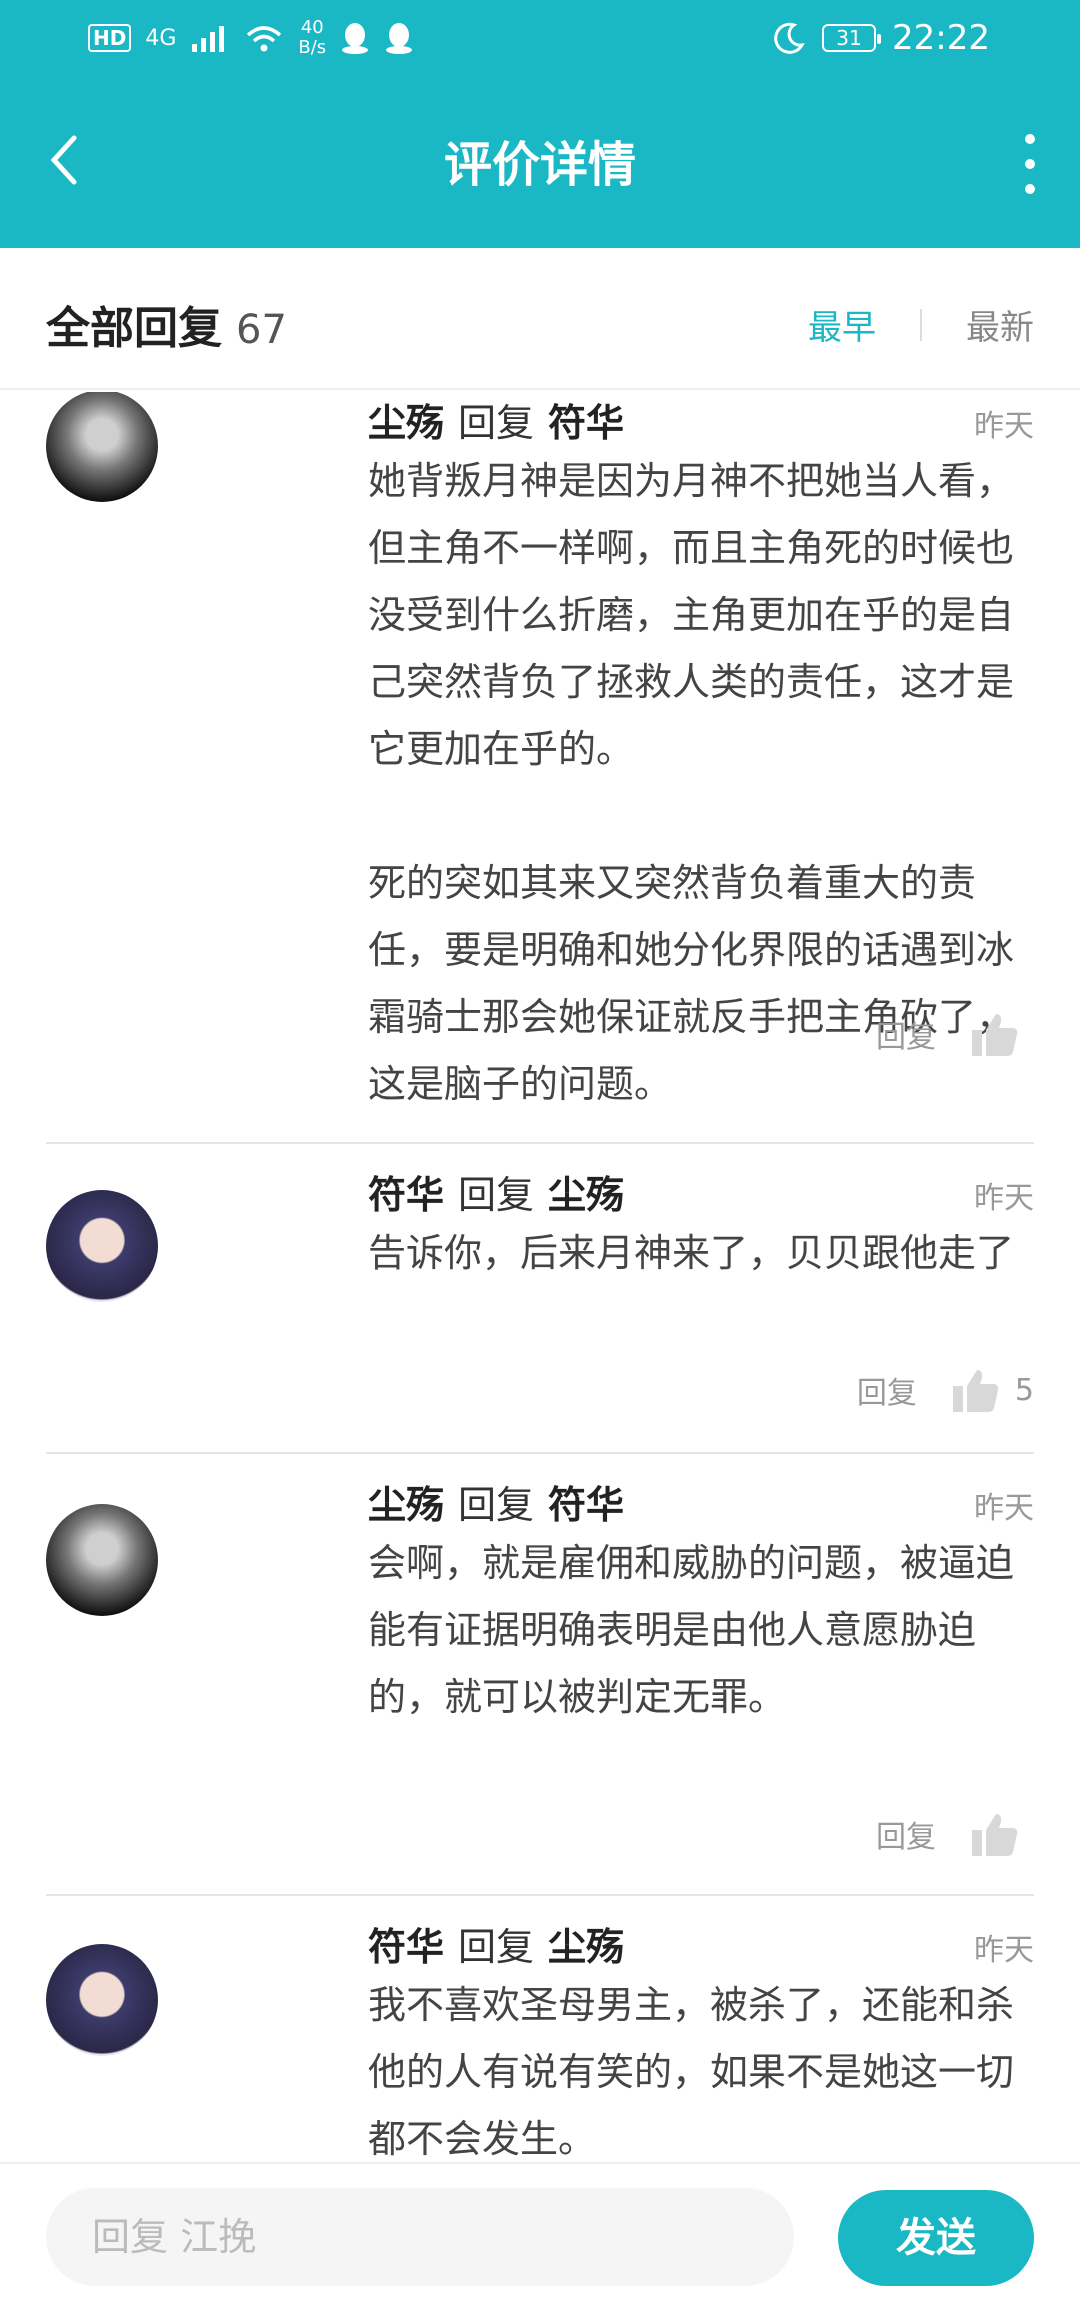 The image size is (1080, 2312). I want to click on moon-icon, so click(789, 38).